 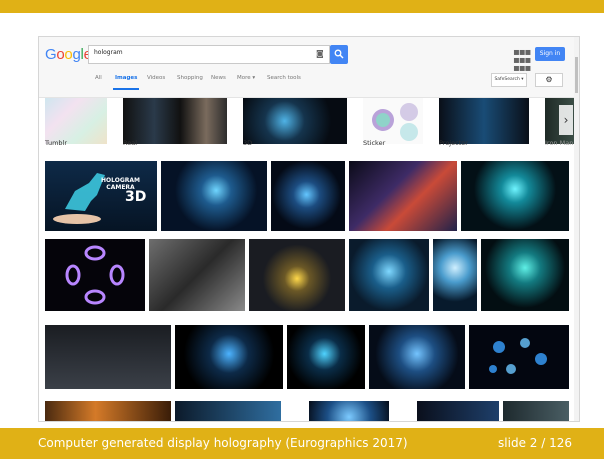 What do you see at coordinates (455, 275) in the screenshot?
I see `image-result-skull` at bounding box center [455, 275].